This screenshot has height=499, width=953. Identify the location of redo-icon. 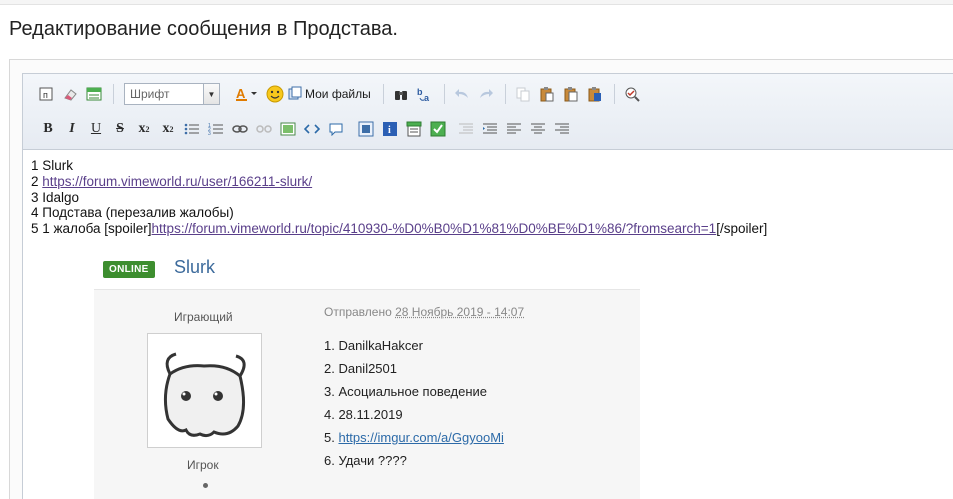
(486, 94).